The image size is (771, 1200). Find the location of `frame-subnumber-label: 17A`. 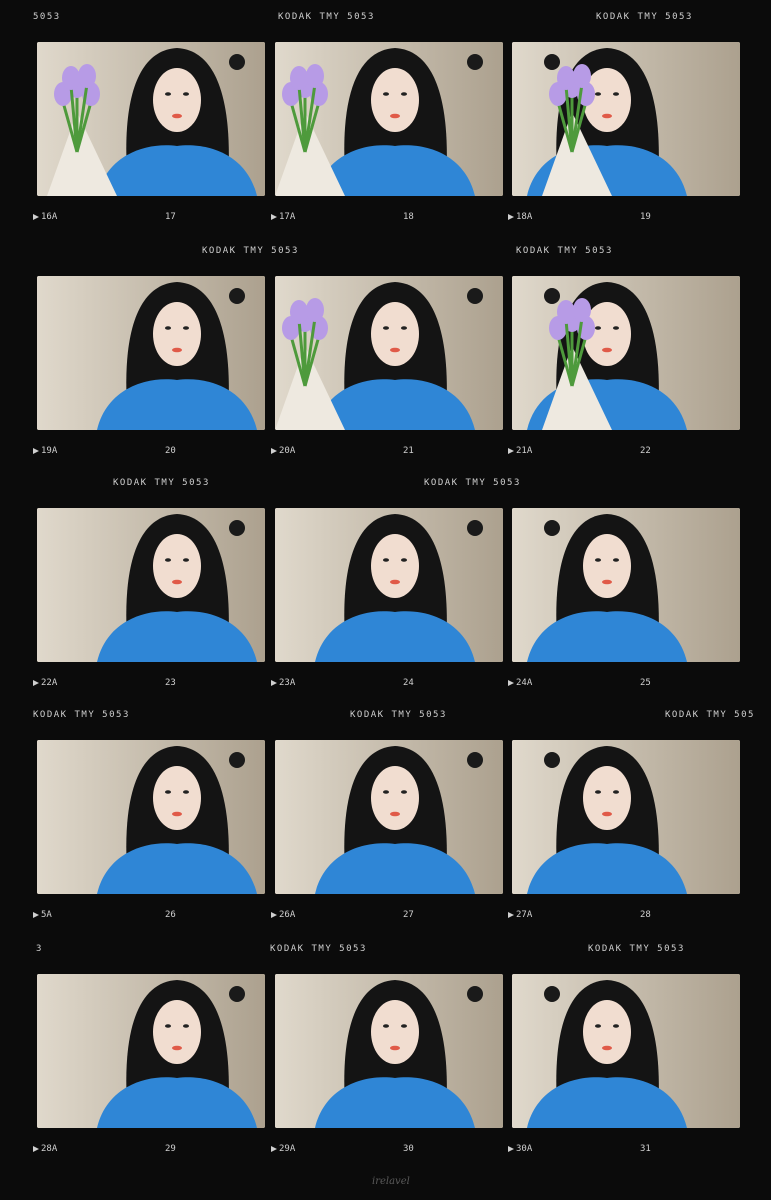

frame-subnumber-label: 17A is located at coordinates (283, 217).